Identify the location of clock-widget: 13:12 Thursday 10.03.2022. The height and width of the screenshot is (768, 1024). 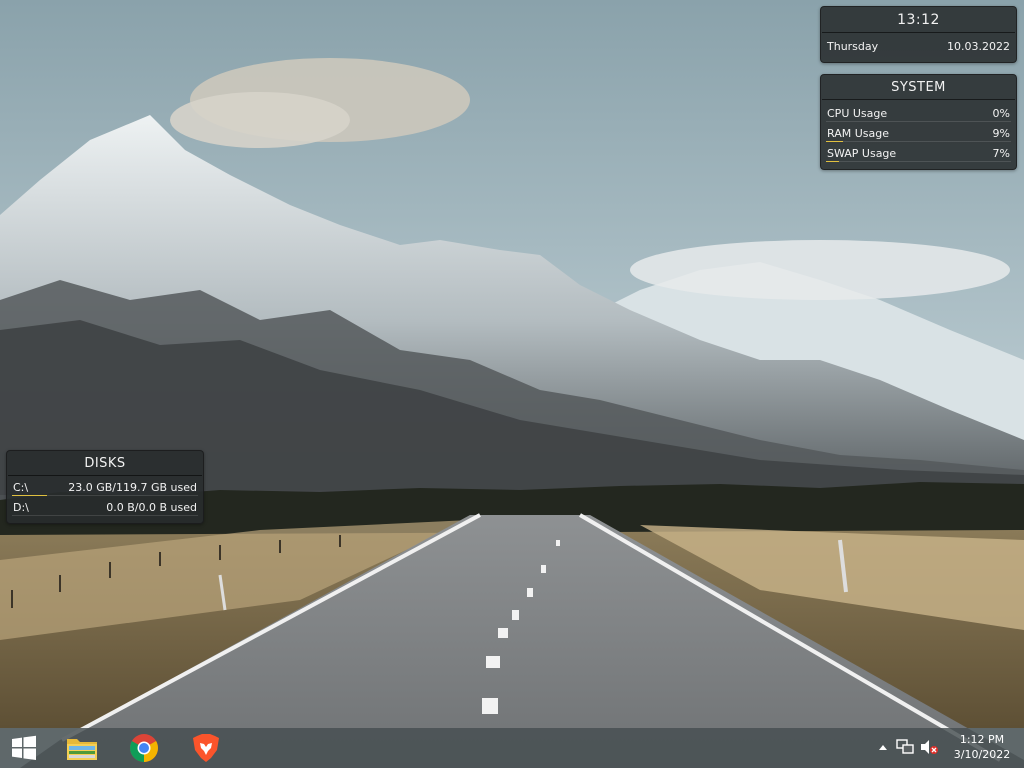
(918, 34).